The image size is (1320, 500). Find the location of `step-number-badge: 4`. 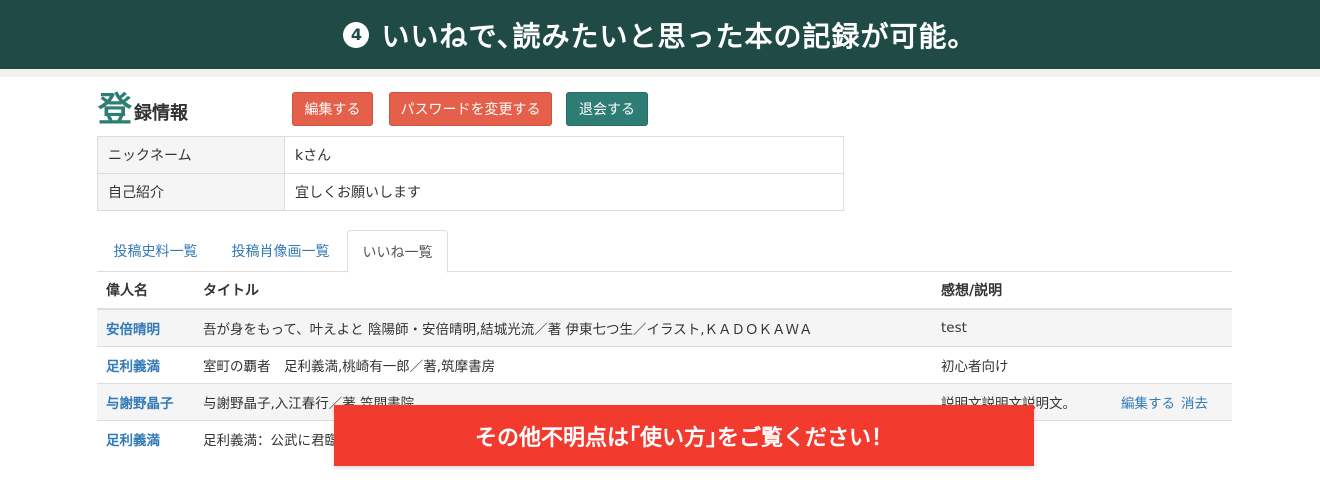

step-number-badge: 4 is located at coordinates (356, 34).